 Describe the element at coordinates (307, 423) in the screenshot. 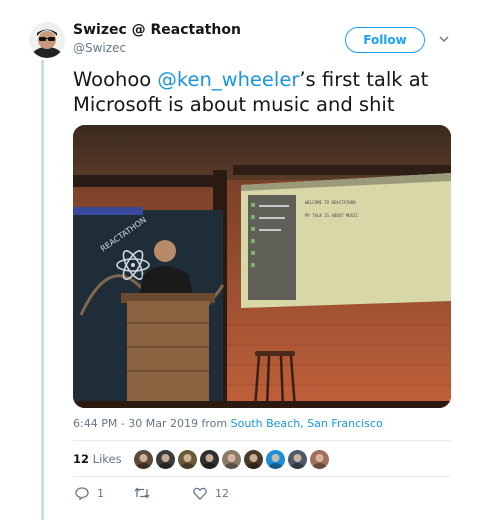

I see `location-link: South Beach, San Francisco` at that location.